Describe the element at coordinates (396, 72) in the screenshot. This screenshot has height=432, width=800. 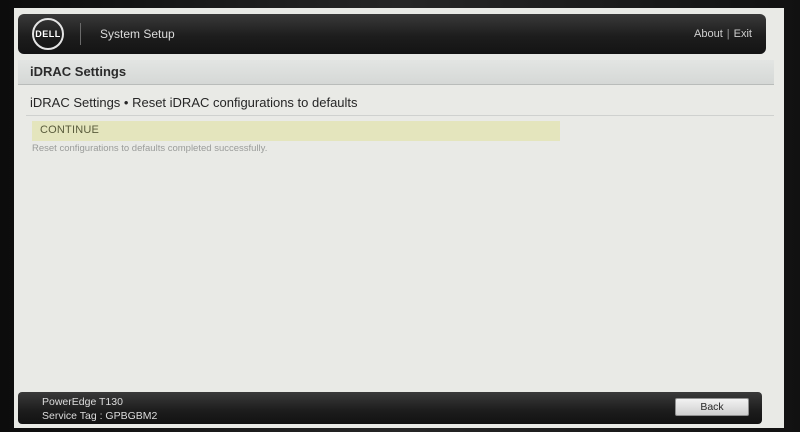
I see `section-title-bar: iDRAC Settings` at that location.